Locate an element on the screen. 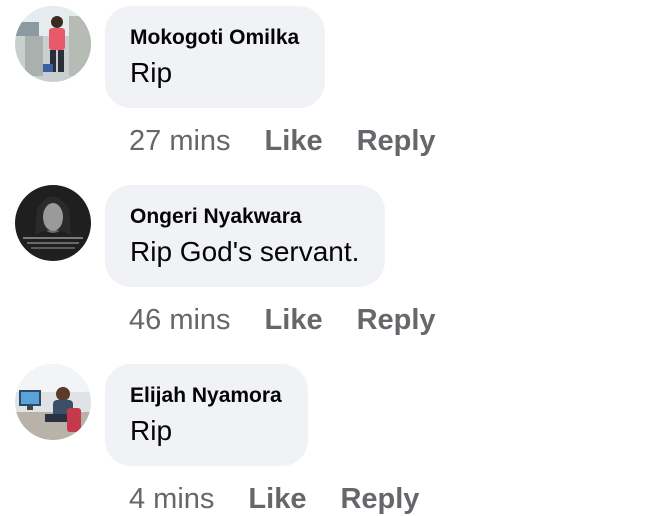 The width and height of the screenshot is (672, 516). comment-timestamp: 46 mins is located at coordinates (180, 320).